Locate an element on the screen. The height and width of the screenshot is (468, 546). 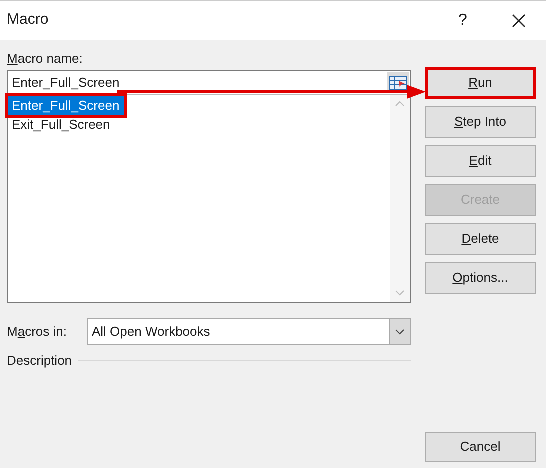
chevron-down-icon is located at coordinates (400, 331).